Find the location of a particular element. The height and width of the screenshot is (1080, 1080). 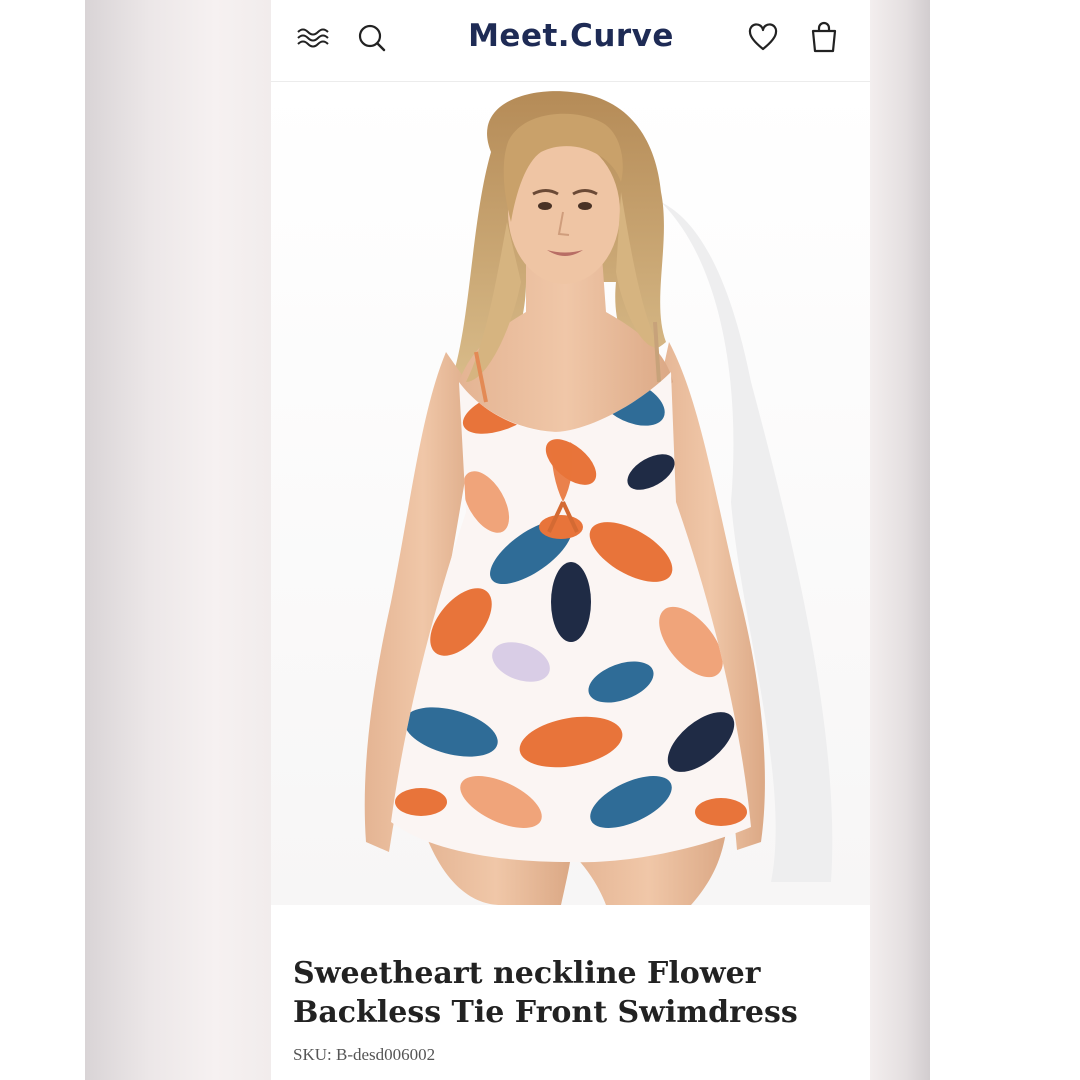

brand-logo: Meet.Curve is located at coordinates (571, 36).